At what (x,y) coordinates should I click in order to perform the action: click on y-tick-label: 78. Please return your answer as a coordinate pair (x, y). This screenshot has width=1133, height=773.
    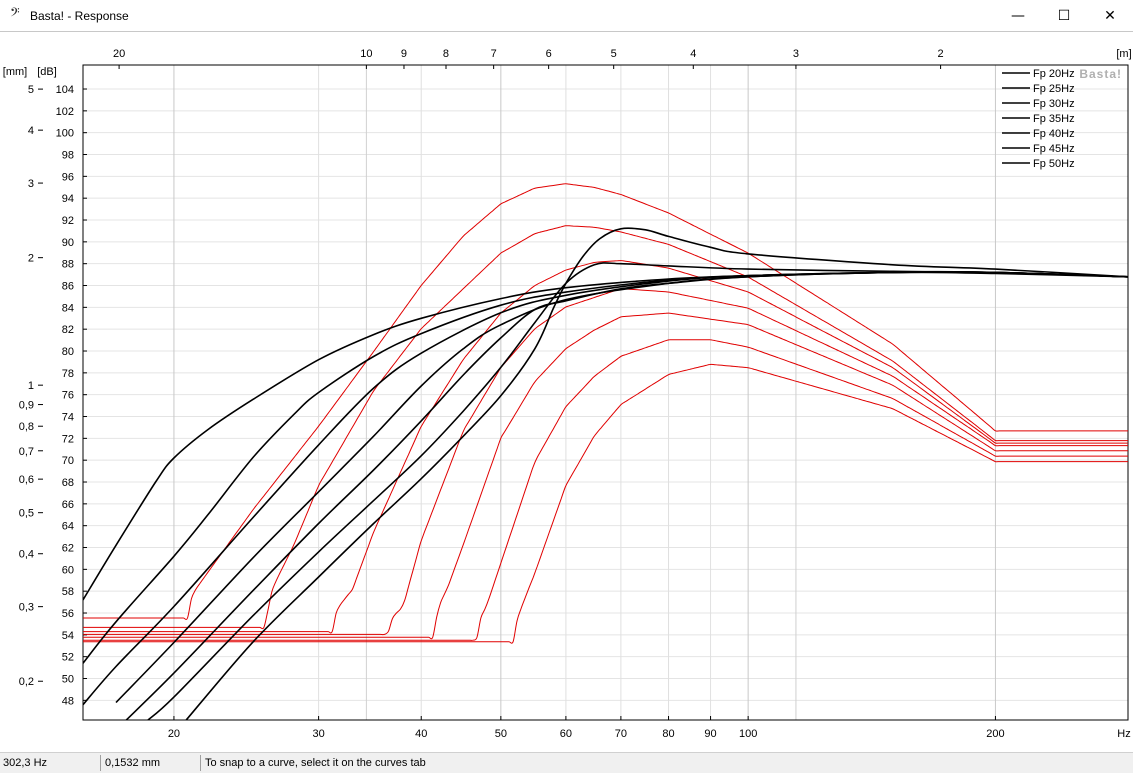
    Looking at the image, I should click on (68, 374).